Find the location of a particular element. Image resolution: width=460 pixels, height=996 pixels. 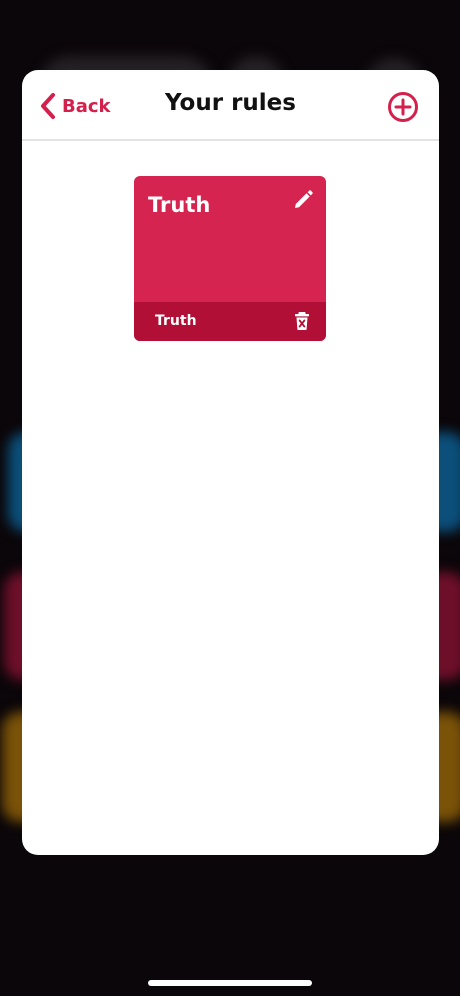

rule-card-tag: Truth is located at coordinates (176, 321).